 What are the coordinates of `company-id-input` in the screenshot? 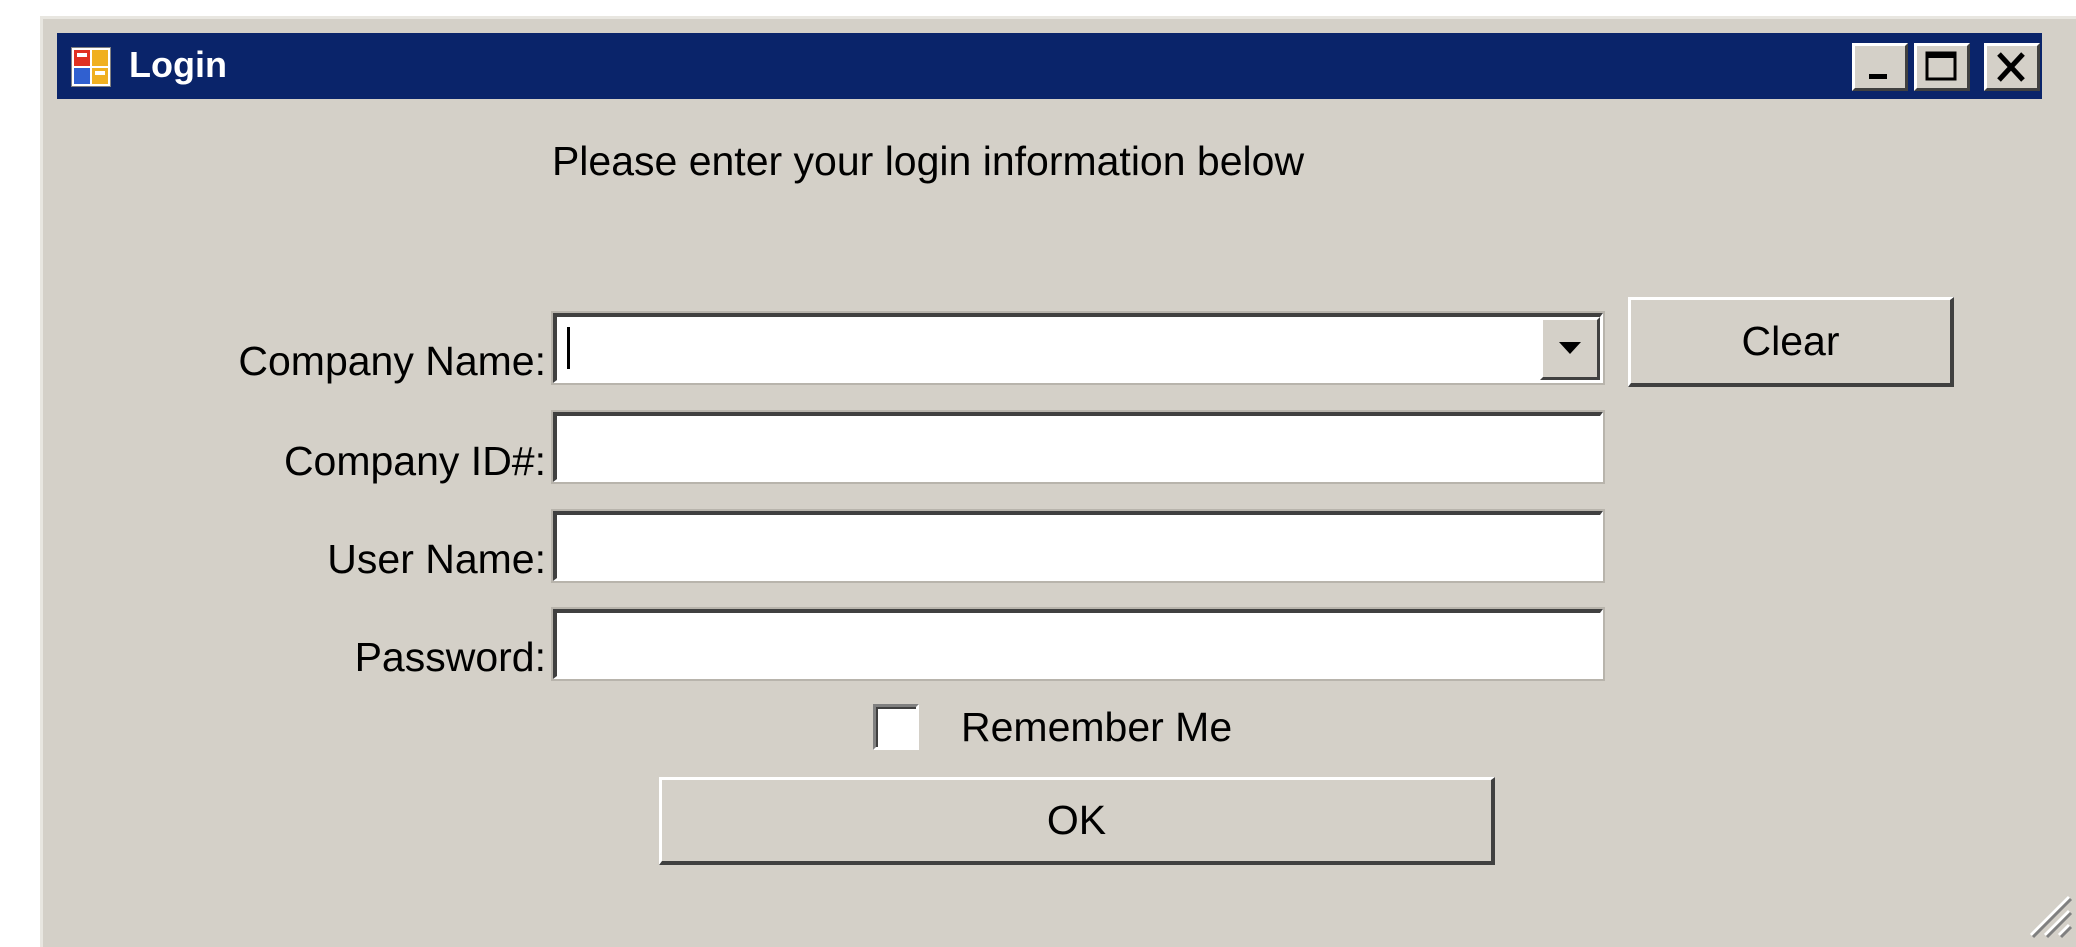 It's located at (1078, 447).